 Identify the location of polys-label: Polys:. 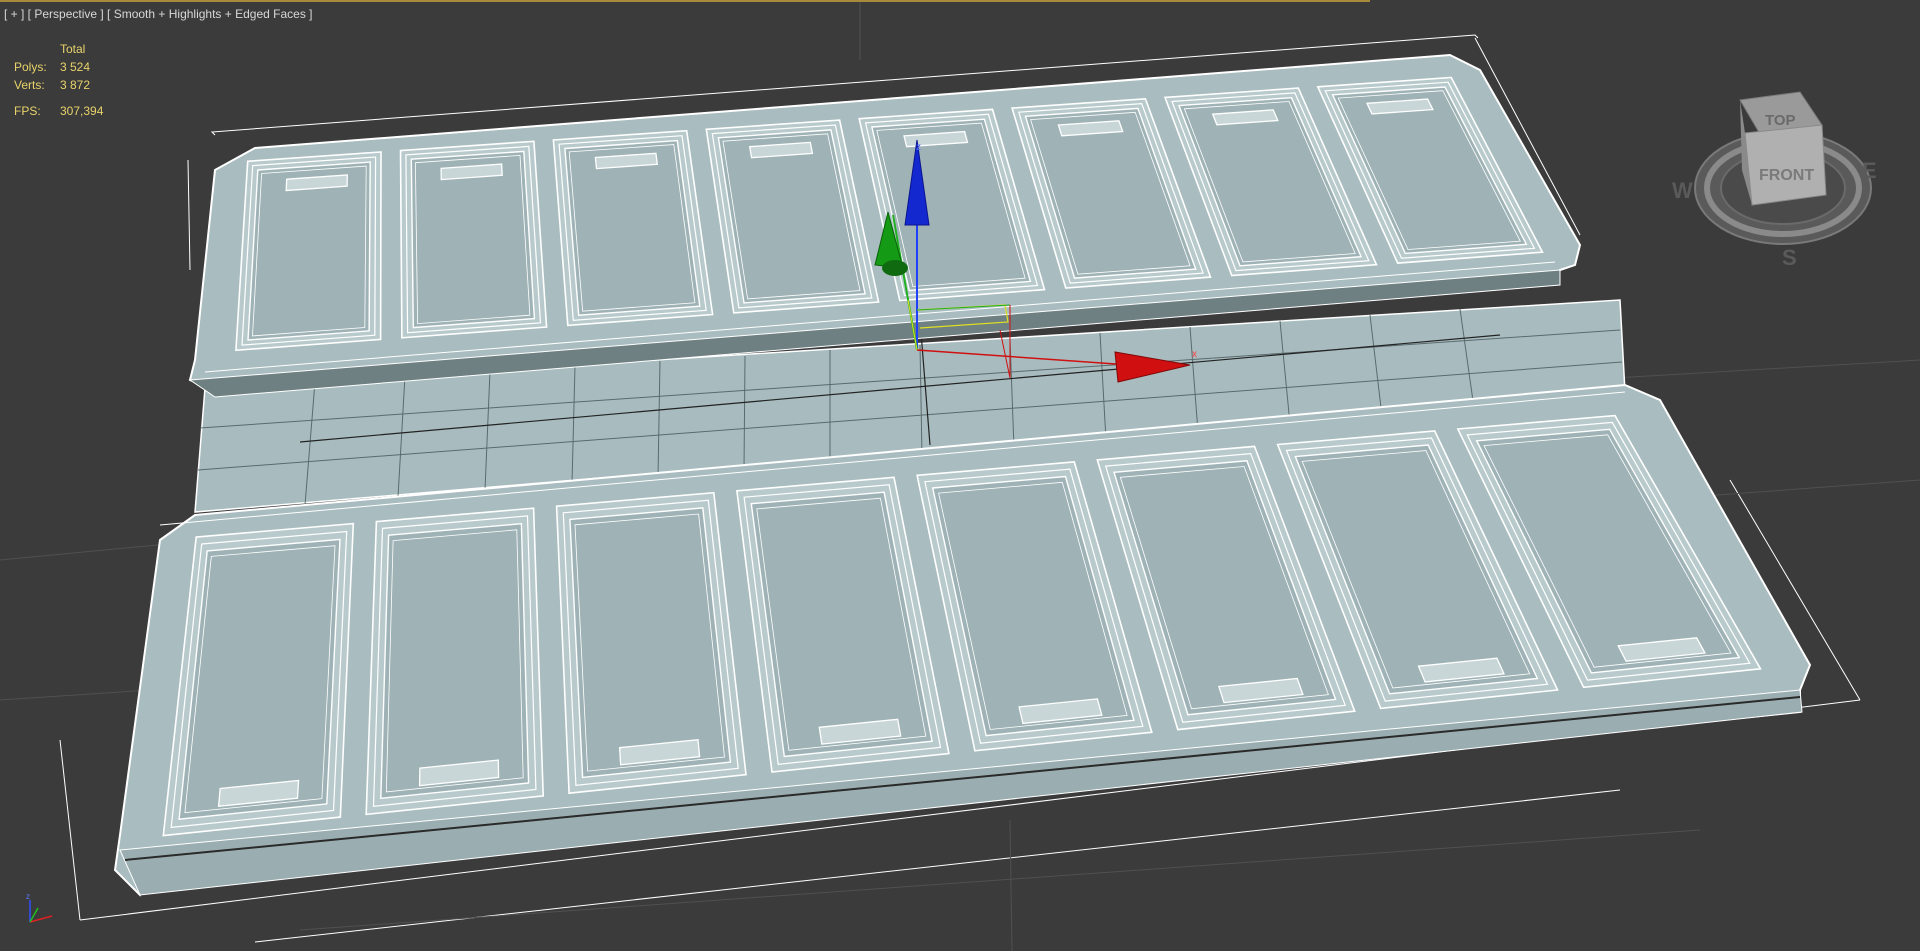
(30, 67).